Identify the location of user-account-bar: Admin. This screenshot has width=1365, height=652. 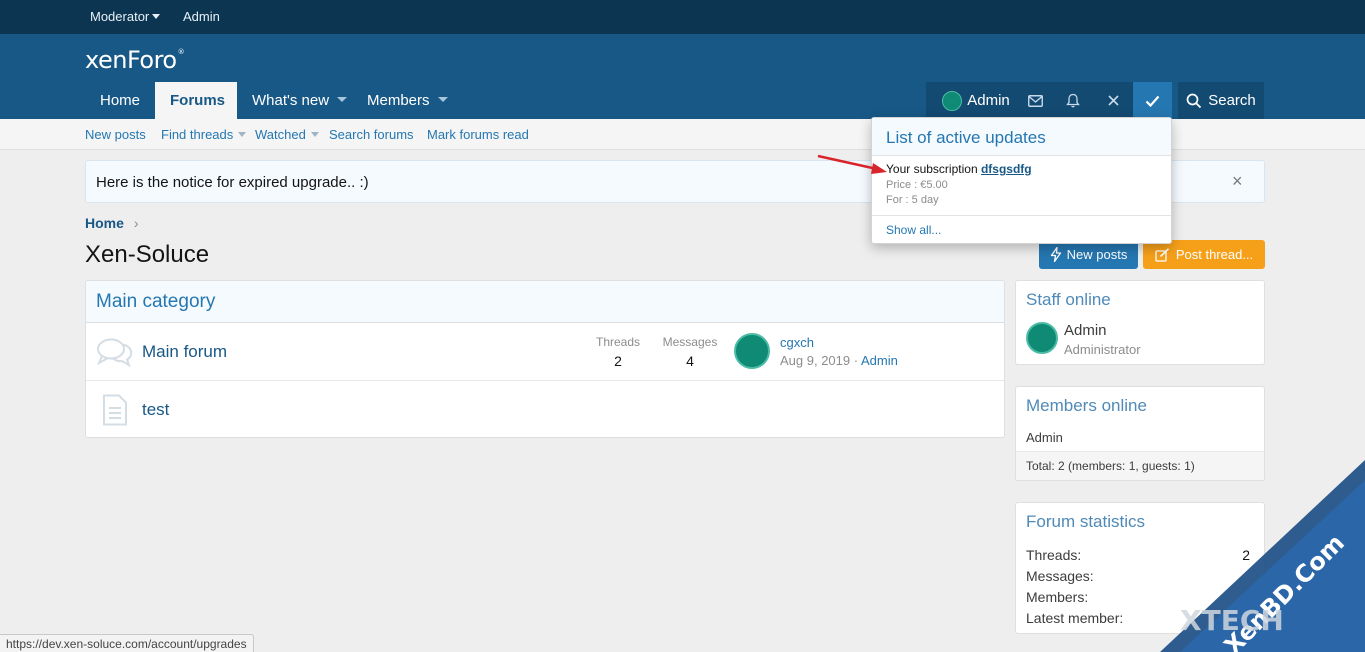
(1049, 100).